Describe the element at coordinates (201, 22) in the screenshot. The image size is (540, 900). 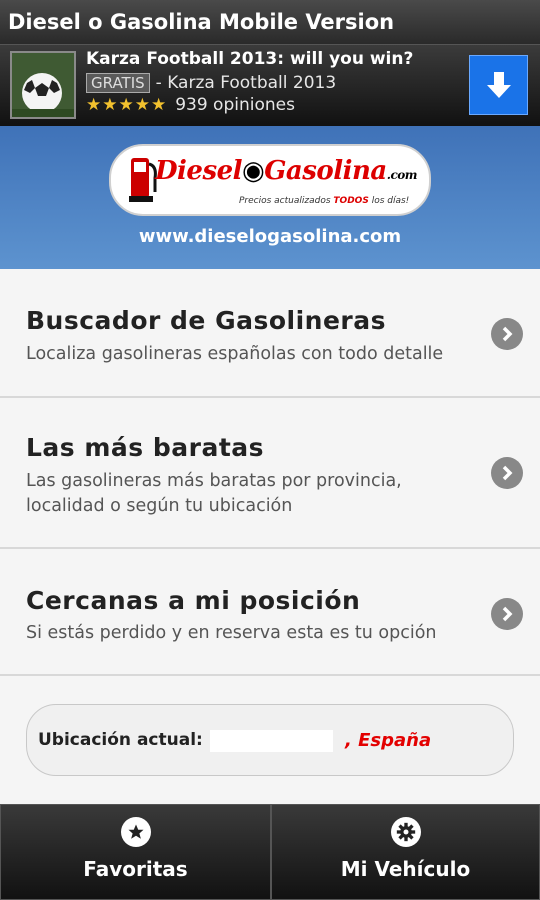
I see `app-title: Diesel o Gasolina Mobile Version` at that location.